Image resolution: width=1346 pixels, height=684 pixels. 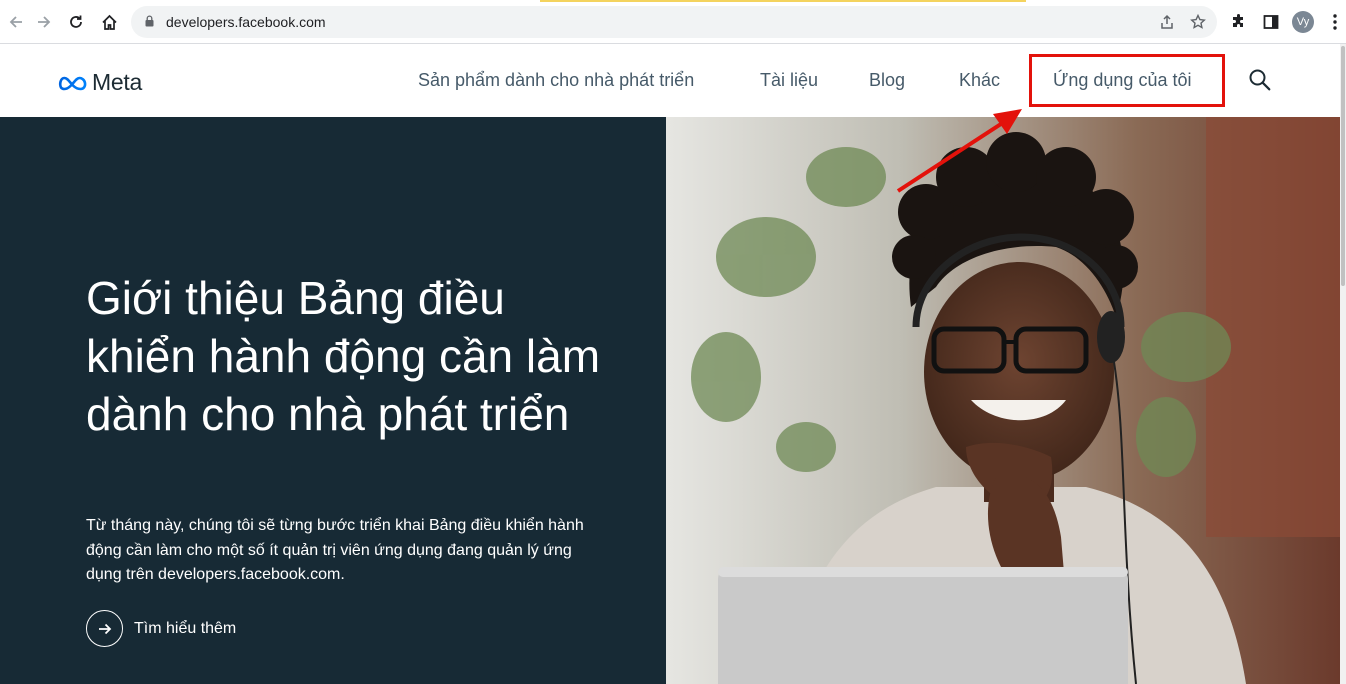 I want to click on nav-blog: Blog, so click(x=887, y=80).